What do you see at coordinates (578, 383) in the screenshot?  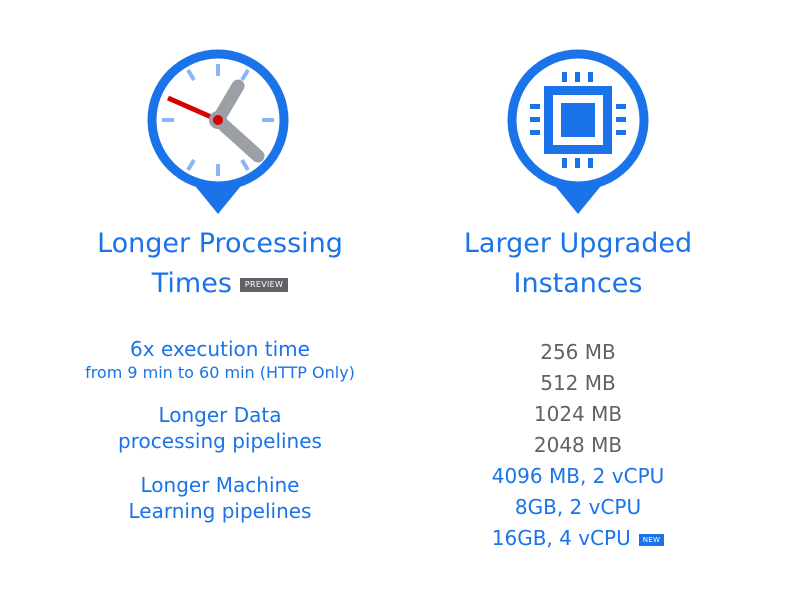 I see `list-item: 512 MB` at bounding box center [578, 383].